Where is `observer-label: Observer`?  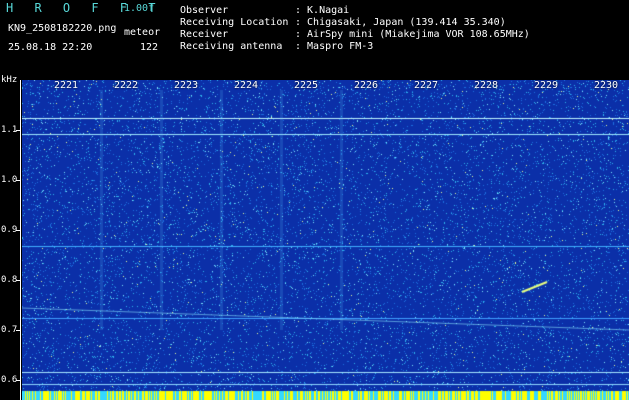
observer-label: Observer is located at coordinates (204, 10).